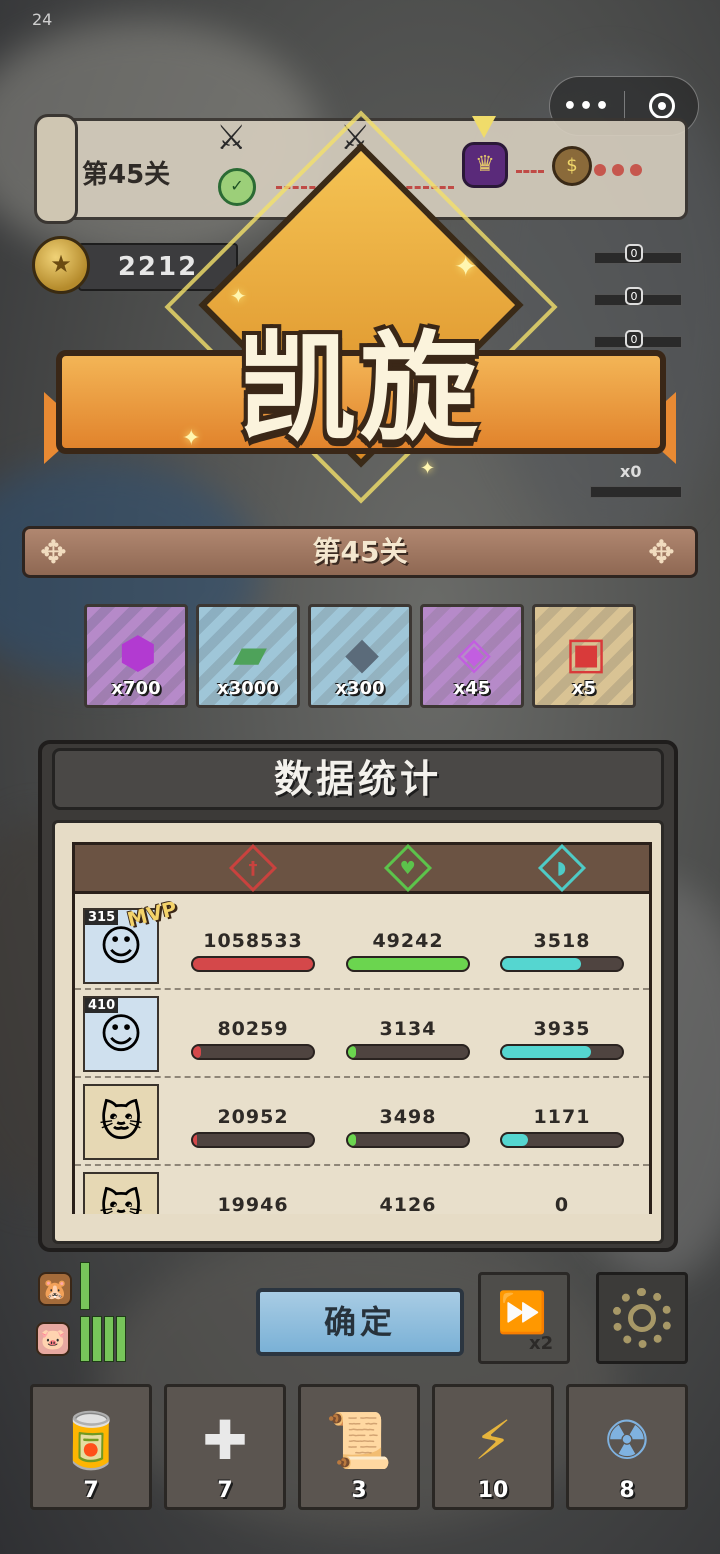  I want to click on cola-can-icon: 🥫, so click(91, 1440).